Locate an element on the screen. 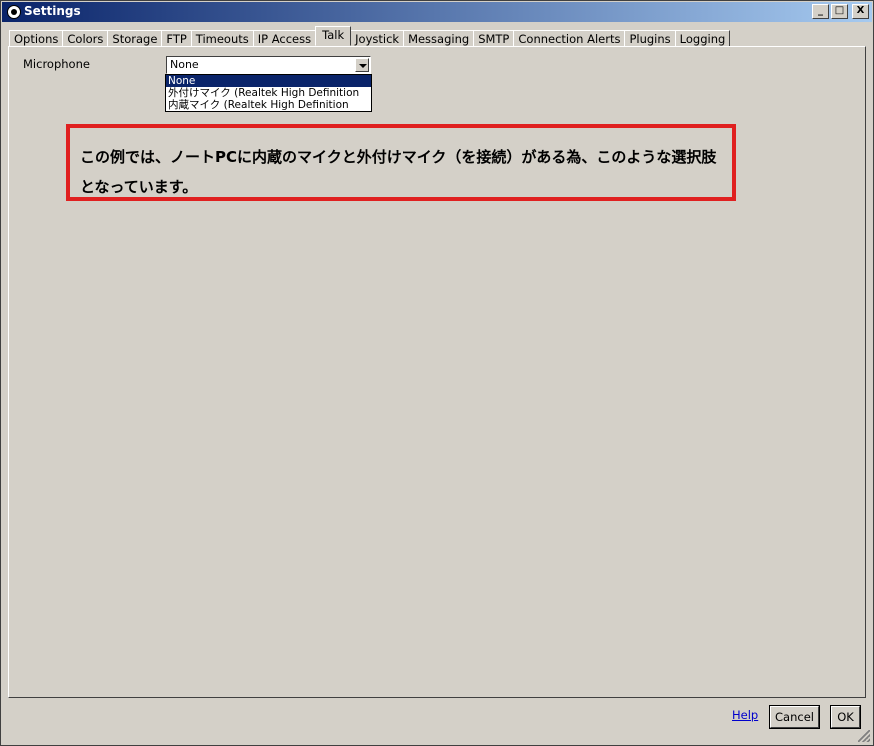 The height and width of the screenshot is (746, 874). microphone-option-external: 外付けマイク (Realtek High Definition is located at coordinates (268, 93).